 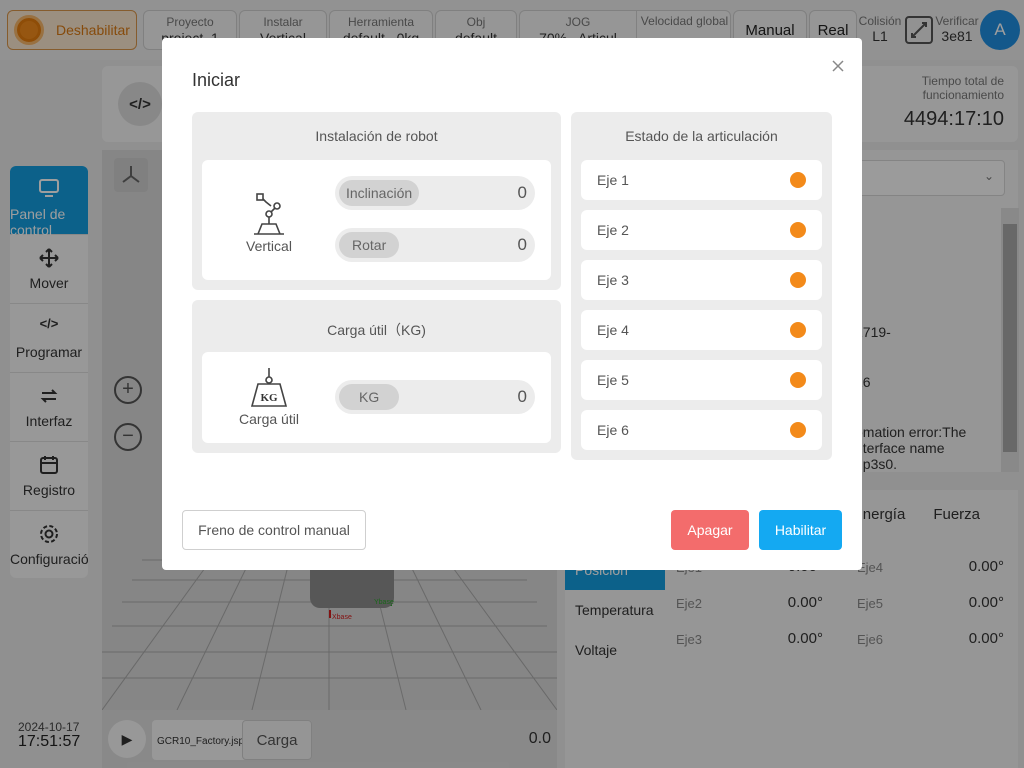 I want to click on install-icon-label: Vertical, so click(x=269, y=246).